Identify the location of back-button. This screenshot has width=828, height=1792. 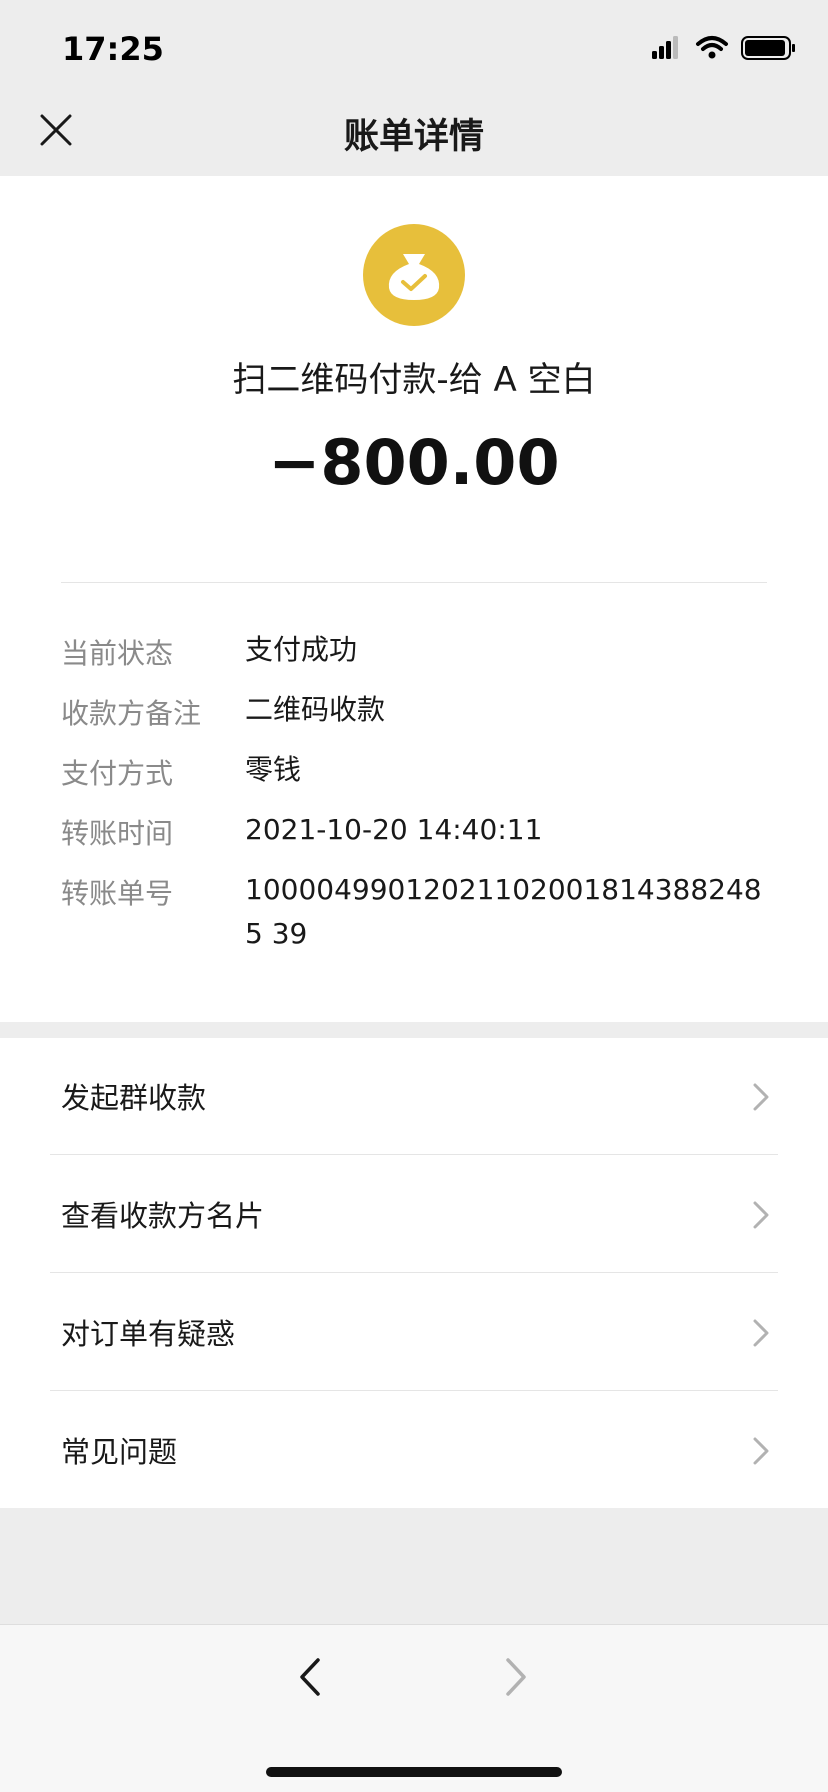
(311, 1677).